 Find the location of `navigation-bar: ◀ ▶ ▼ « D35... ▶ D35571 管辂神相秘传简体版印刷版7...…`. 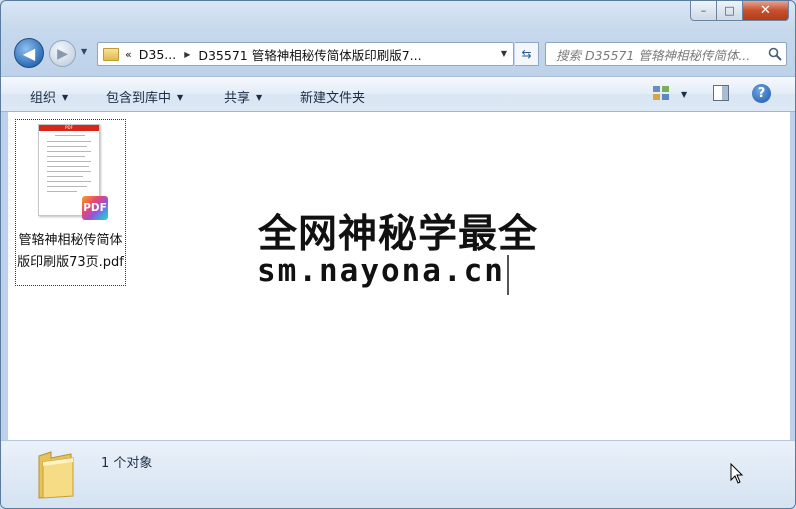

navigation-bar: ◀ ▶ ▼ « D35... ▶ D35571 管辂神相秘传简体版印刷版7...… is located at coordinates (398, 53).